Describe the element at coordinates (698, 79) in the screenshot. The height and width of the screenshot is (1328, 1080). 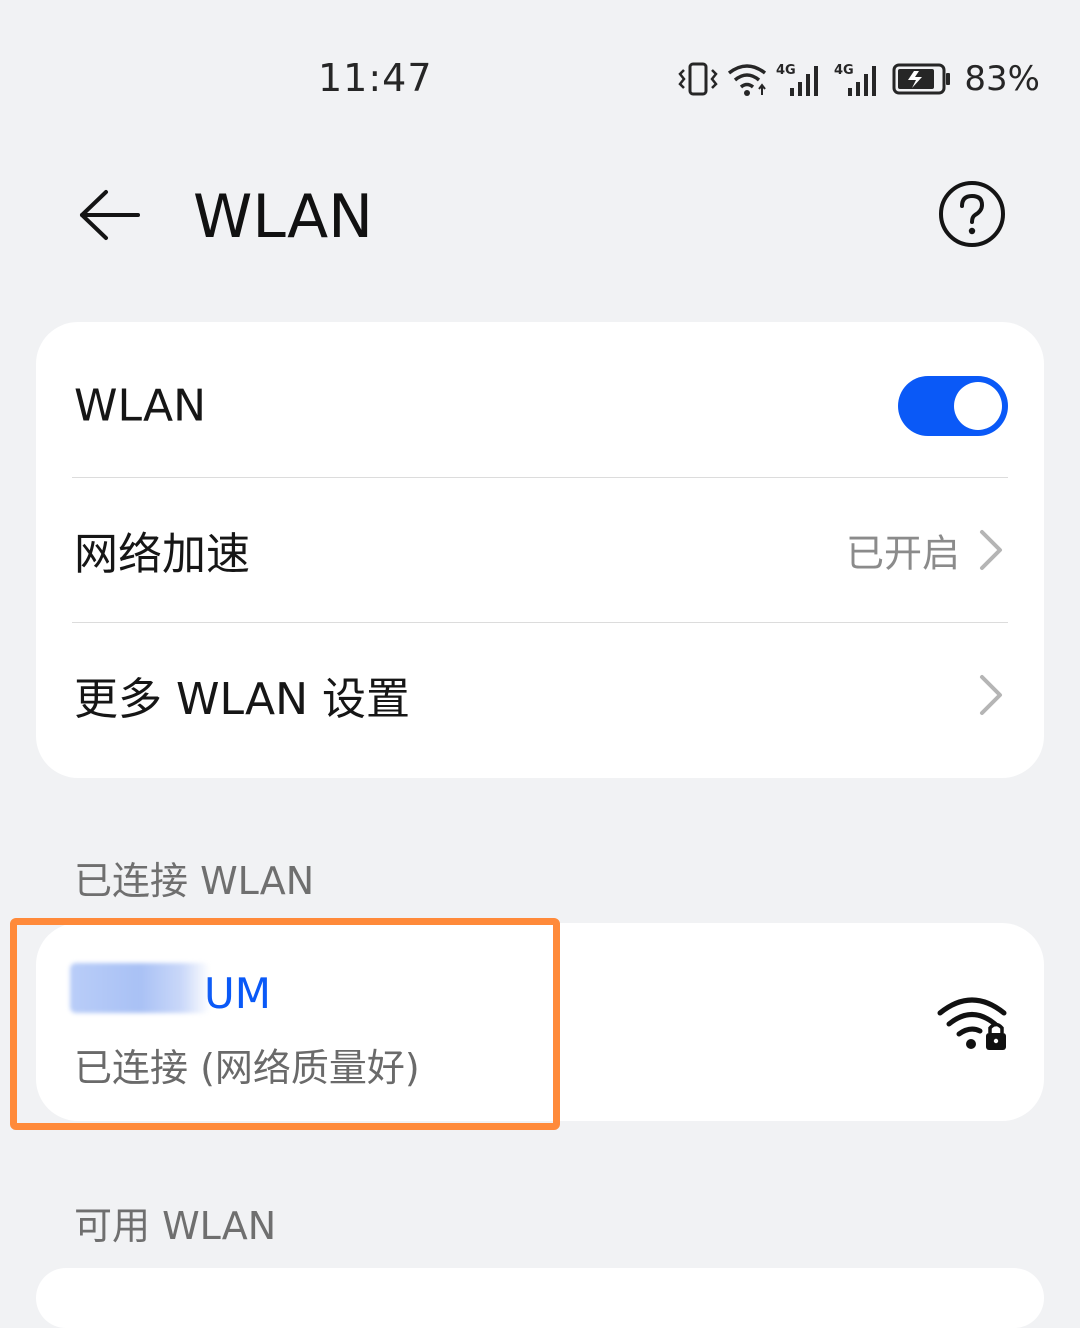
I see `vibrate-icon` at that location.